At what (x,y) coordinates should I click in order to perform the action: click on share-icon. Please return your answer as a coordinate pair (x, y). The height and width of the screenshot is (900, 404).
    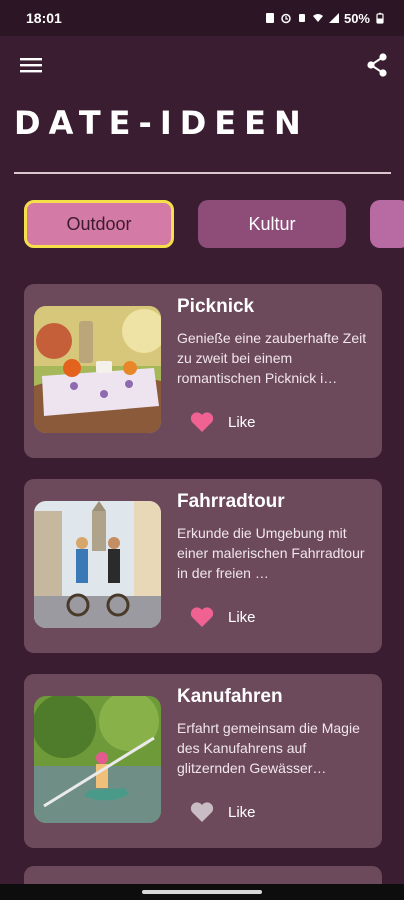
    Looking at the image, I should click on (377, 65).